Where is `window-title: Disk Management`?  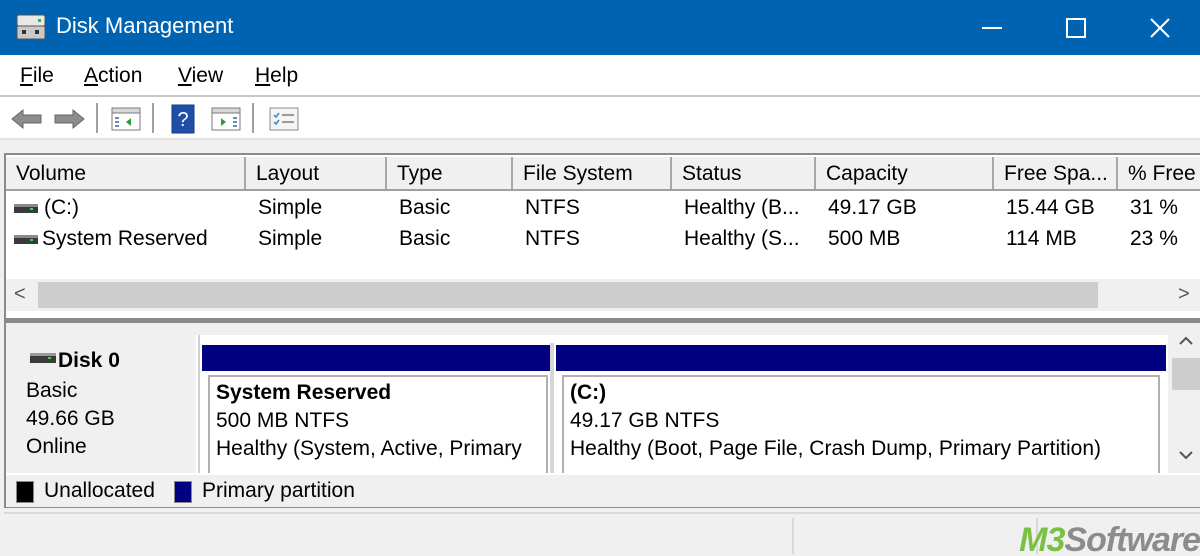
window-title: Disk Management is located at coordinates (145, 25).